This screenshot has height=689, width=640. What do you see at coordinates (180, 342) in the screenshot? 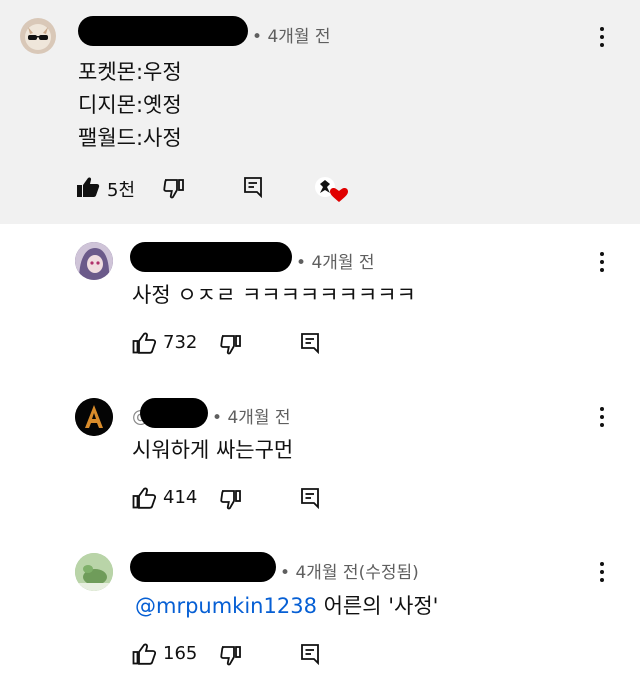
I see `like-count: 732` at bounding box center [180, 342].